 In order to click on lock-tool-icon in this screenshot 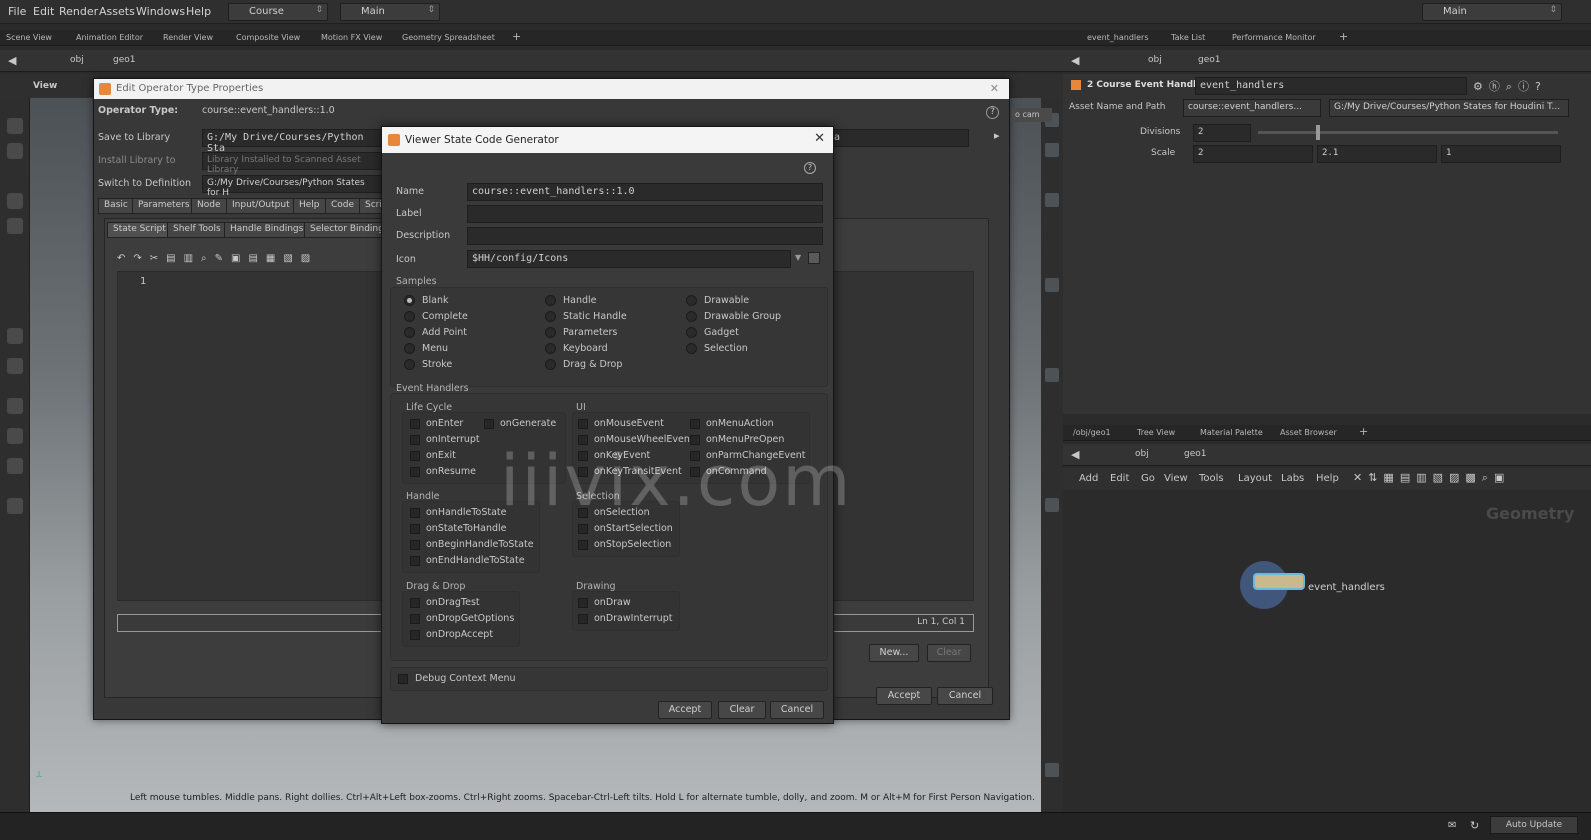, I will do `click(15, 226)`.